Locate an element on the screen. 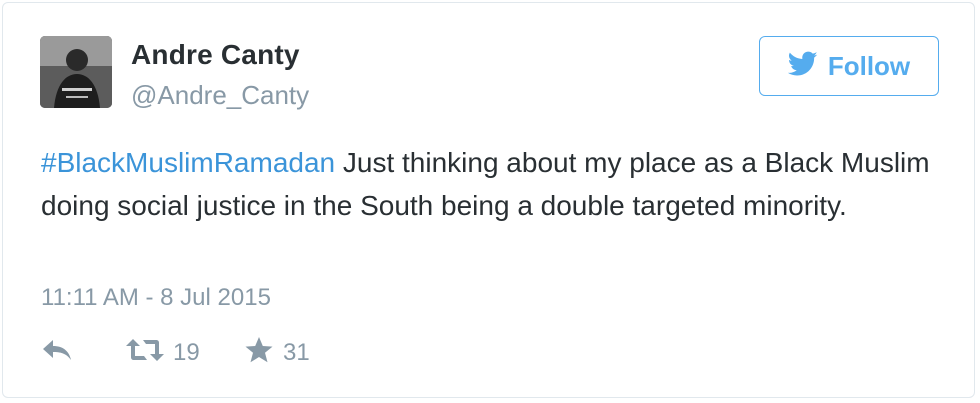  screen-name: @Andre_Canty is located at coordinates (220, 95).